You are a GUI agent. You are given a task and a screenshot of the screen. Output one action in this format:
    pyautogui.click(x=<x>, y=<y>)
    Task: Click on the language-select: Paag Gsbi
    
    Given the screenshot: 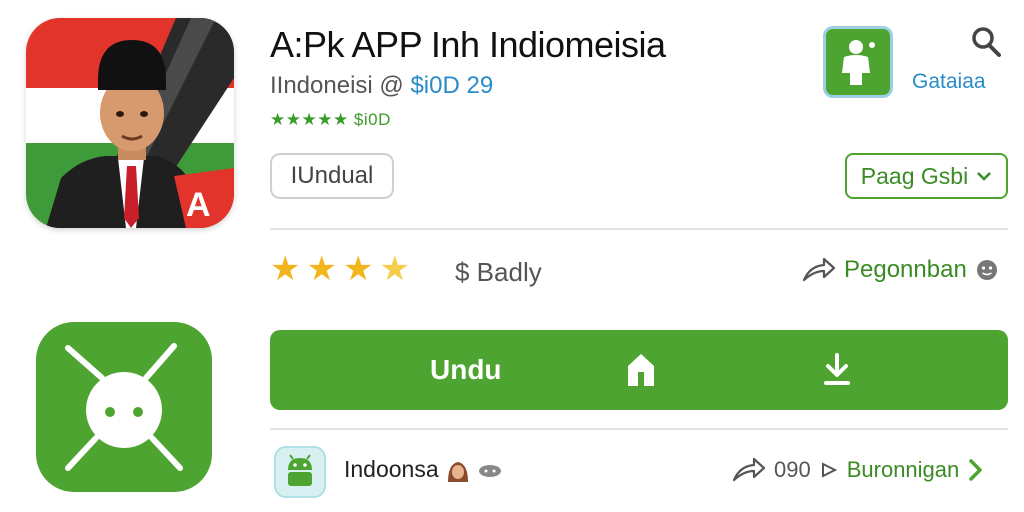 What is the action you would take?
    pyautogui.click(x=926, y=176)
    